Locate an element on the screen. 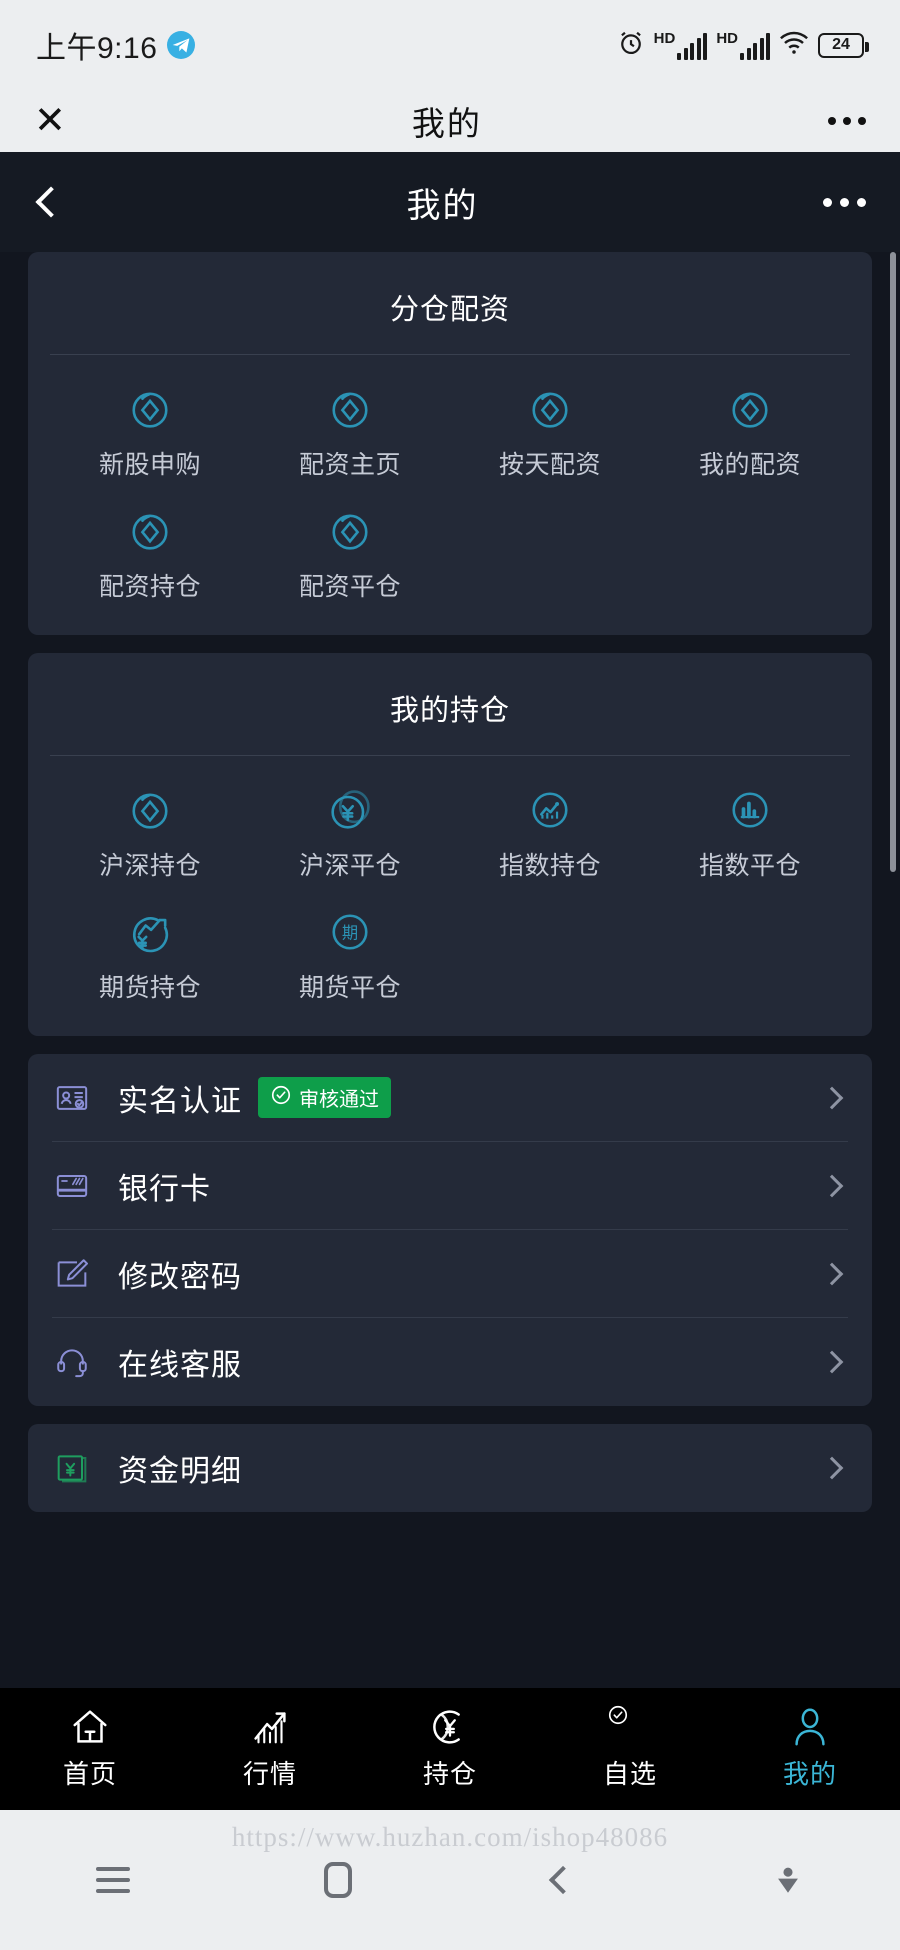 This screenshot has height=1950, width=900. headset-icon is located at coordinates (72, 1362).